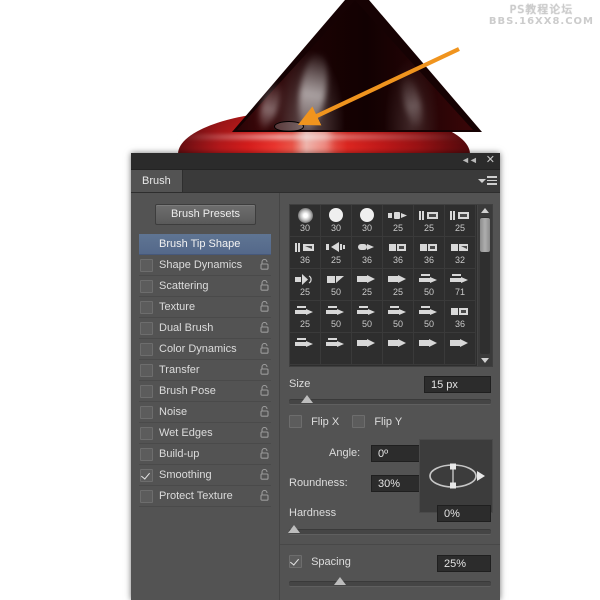 This screenshot has height=600, width=600. I want to click on watermark: PS教程论坛 BBS.16XX8.COM, so click(541, 16).